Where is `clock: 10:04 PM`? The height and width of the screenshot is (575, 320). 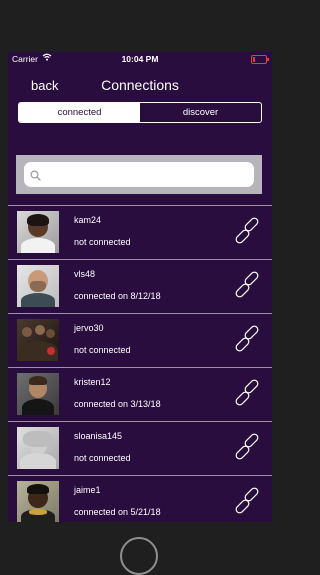 clock: 10:04 PM is located at coordinates (140, 59).